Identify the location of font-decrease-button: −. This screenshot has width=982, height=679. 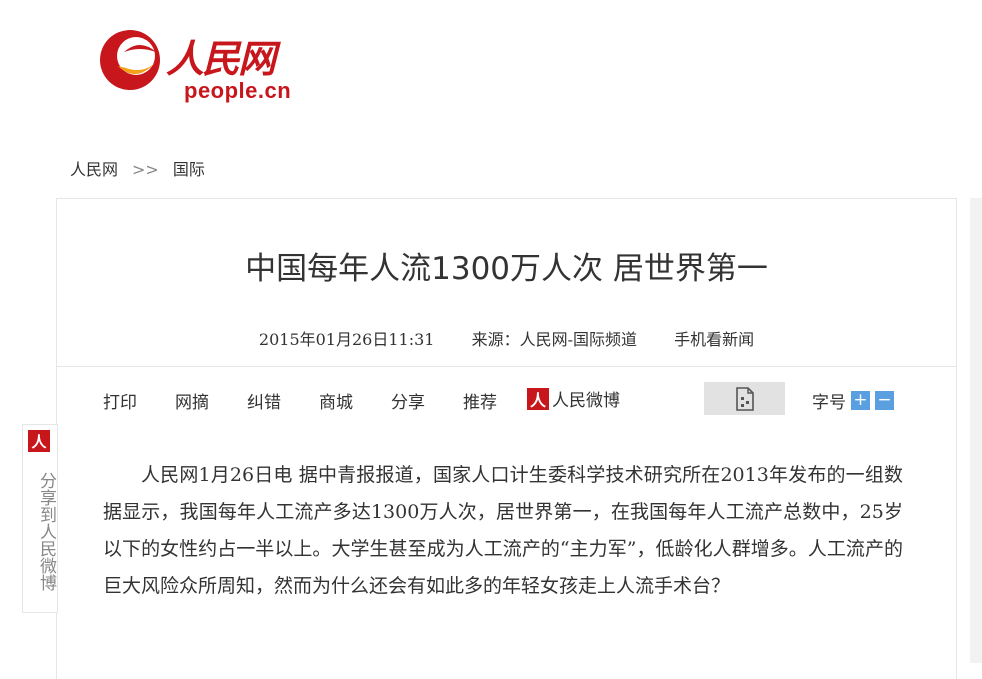
(884, 400).